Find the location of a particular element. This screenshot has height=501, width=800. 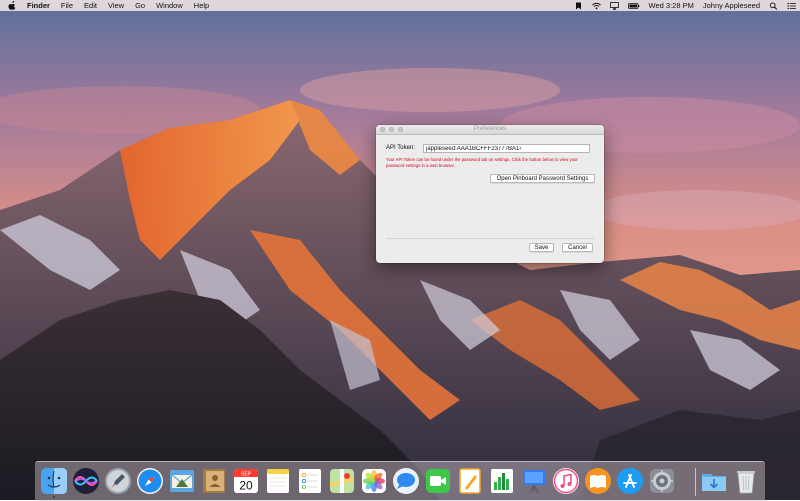

calendar-month: SEP is located at coordinates (246, 475).